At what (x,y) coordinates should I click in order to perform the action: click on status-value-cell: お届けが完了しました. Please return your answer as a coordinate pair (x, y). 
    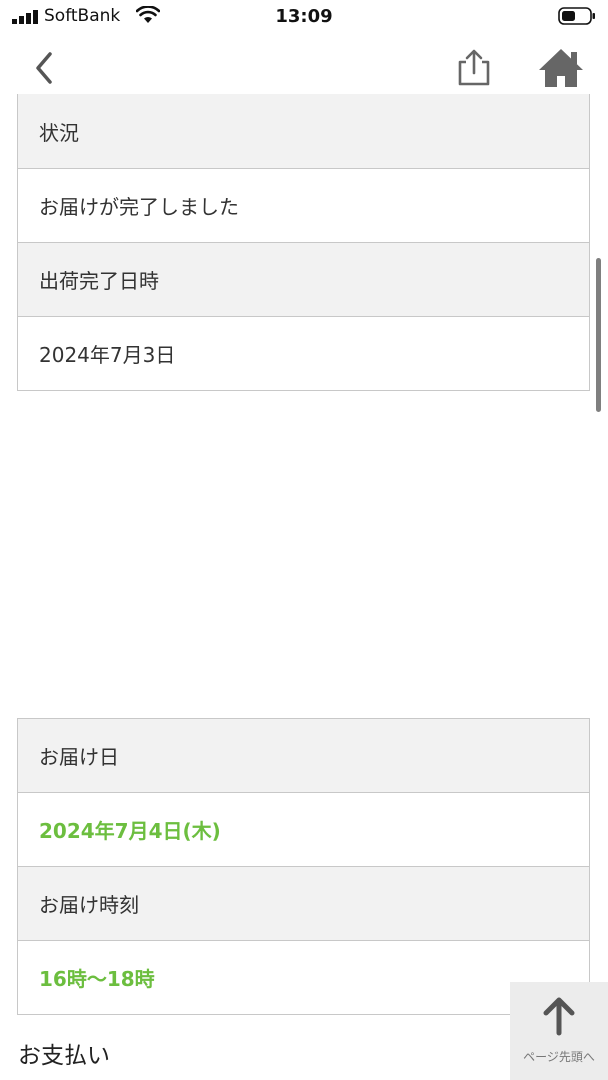
    Looking at the image, I should click on (303, 205).